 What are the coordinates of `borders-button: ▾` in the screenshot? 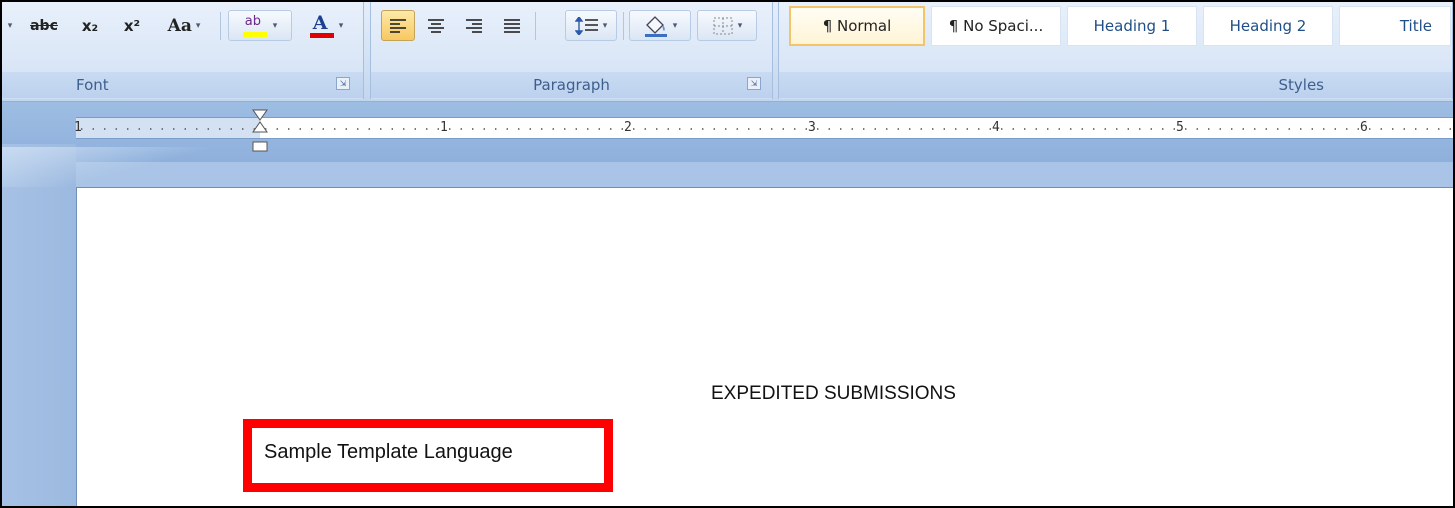 It's located at (727, 25).